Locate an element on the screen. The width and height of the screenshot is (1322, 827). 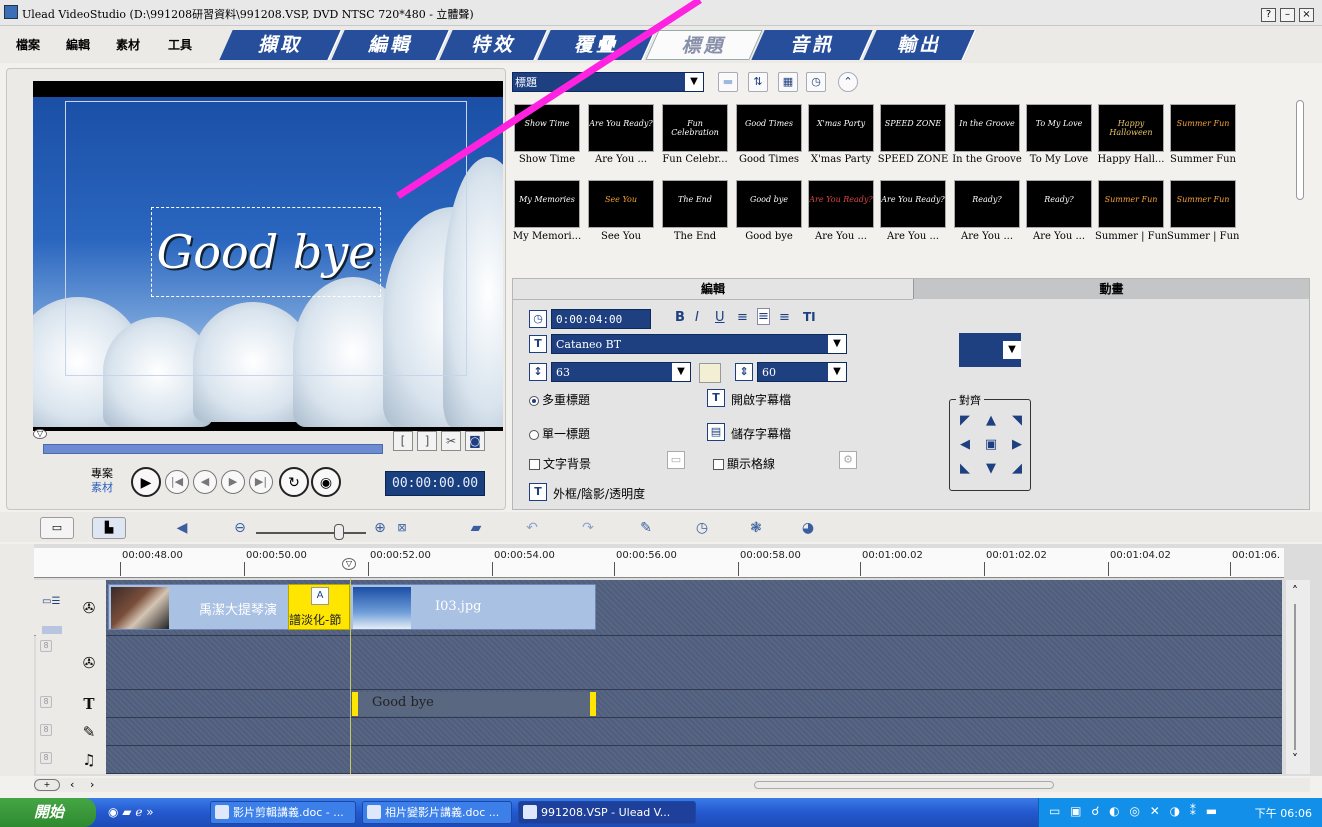
surround-sound-icon: ◕ is located at coordinates (808, 528).